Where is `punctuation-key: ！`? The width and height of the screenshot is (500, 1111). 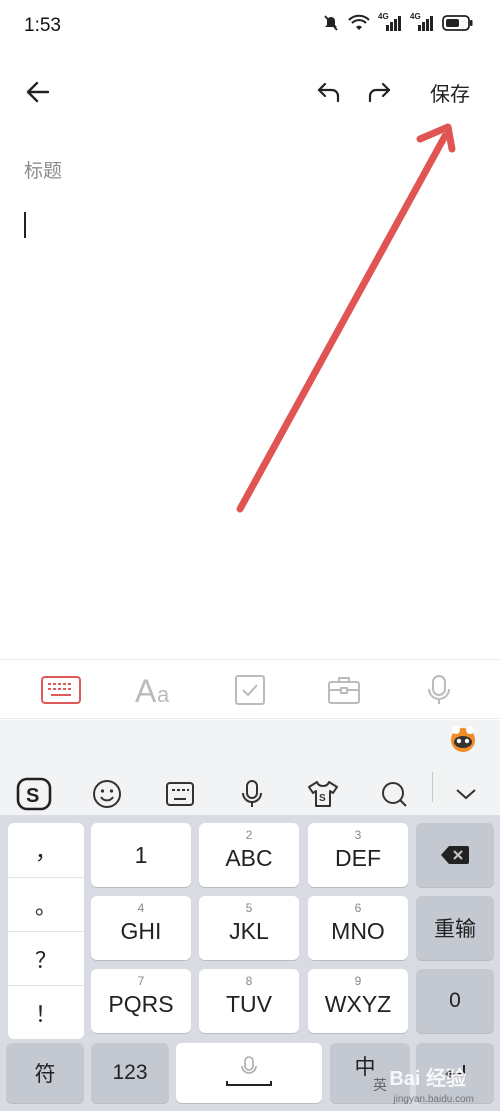 punctuation-key: ！ is located at coordinates (46, 1012).